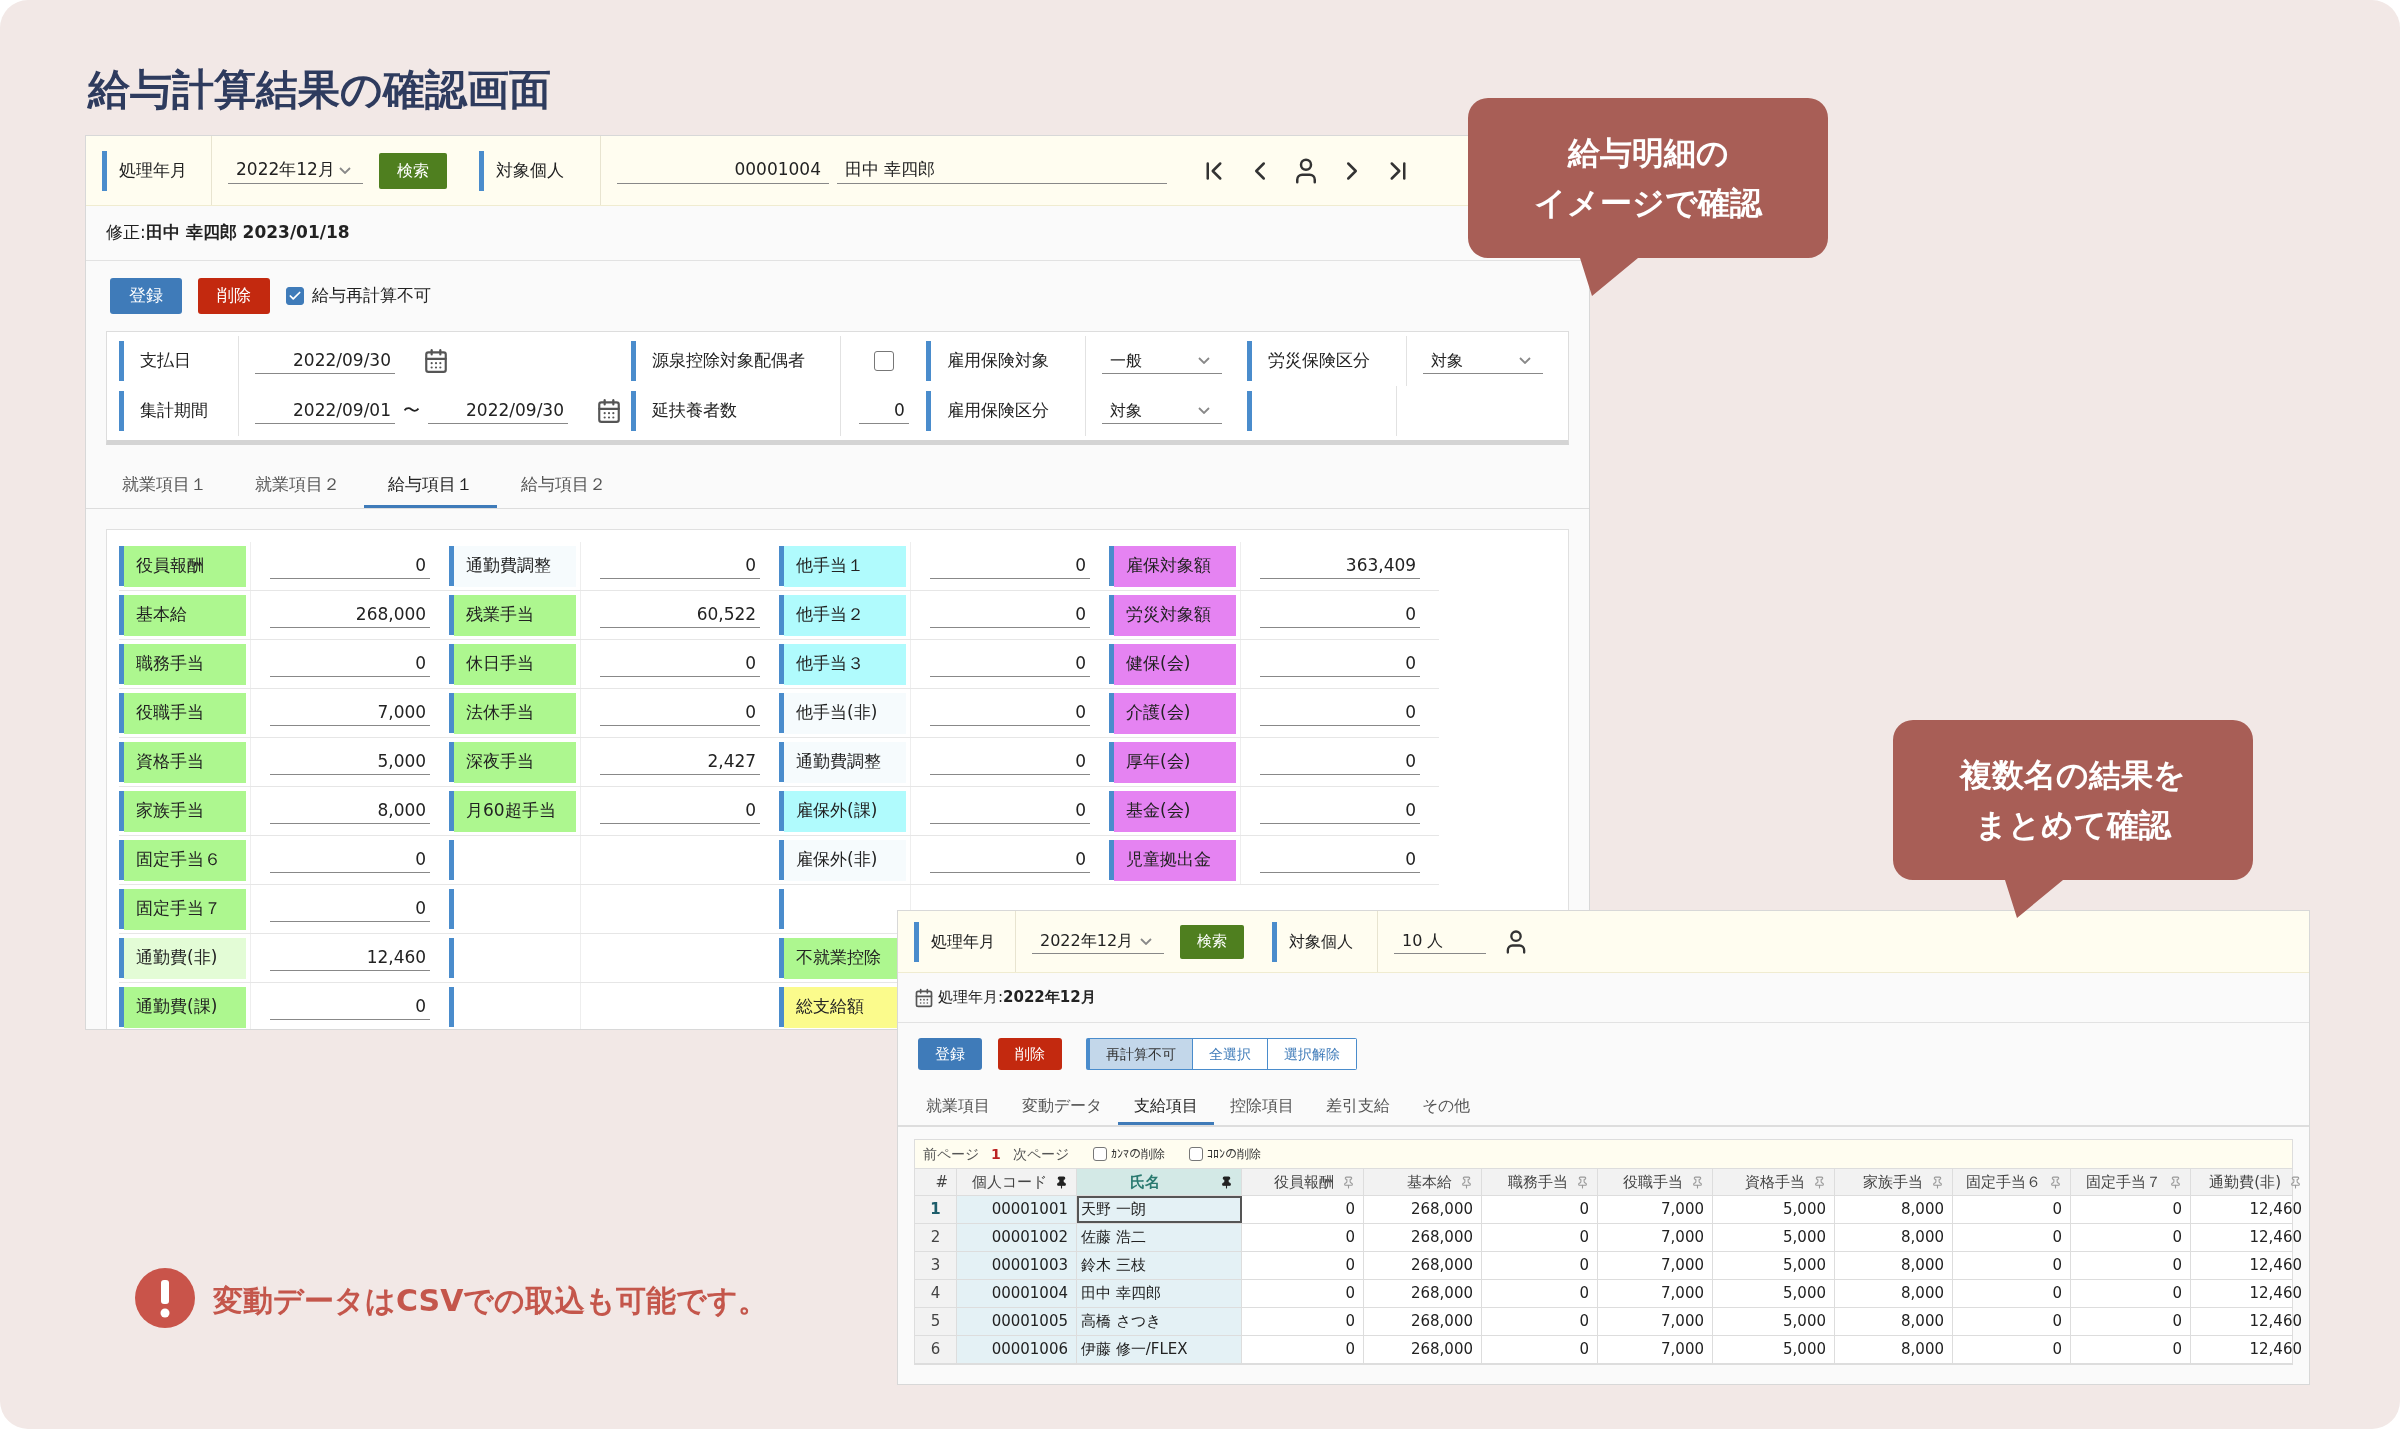 The image size is (2400, 1429). Describe the element at coordinates (1655, 1182) in the screenshot. I see `column-header: 役職手当` at that location.